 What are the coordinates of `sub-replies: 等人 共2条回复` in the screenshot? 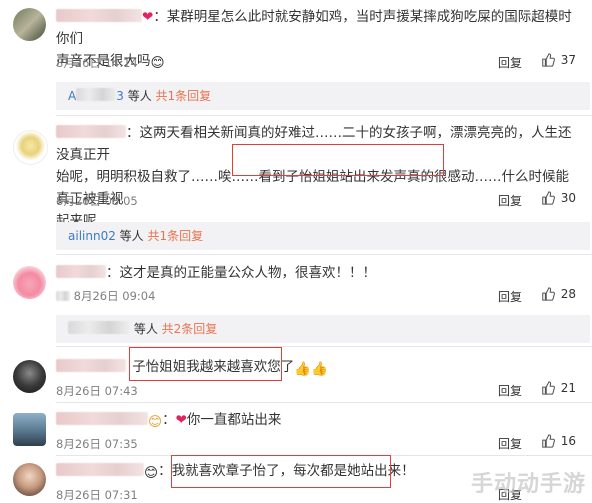 It's located at (323, 329).